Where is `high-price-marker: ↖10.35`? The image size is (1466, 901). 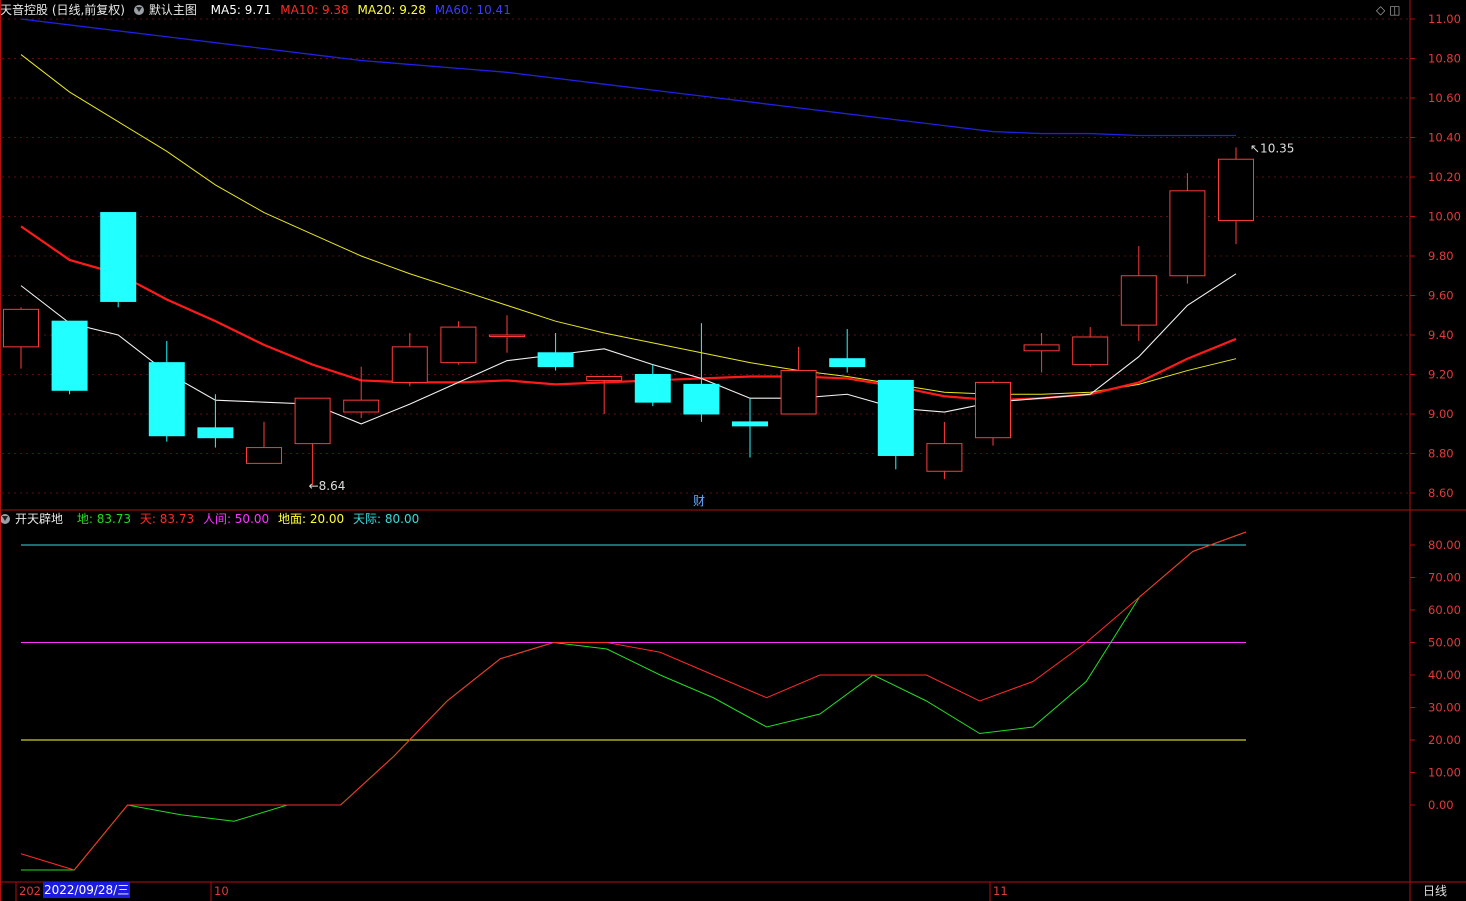 high-price-marker: ↖10.35 is located at coordinates (1272, 148).